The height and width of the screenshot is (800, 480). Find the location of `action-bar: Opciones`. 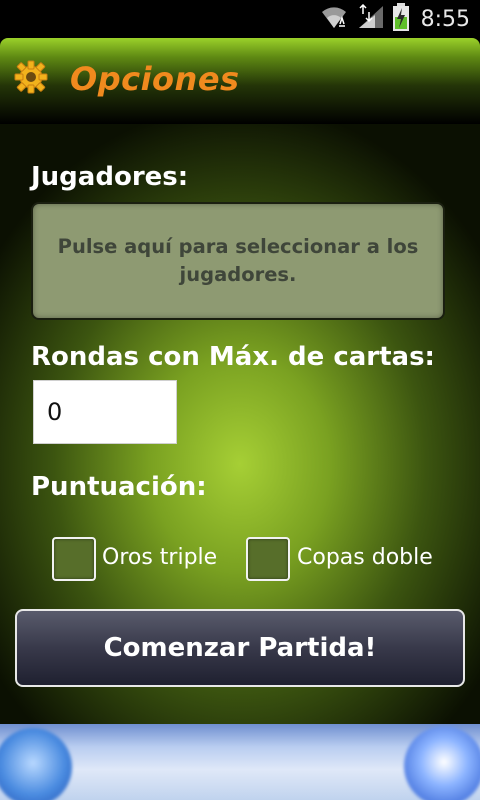

action-bar: Opciones is located at coordinates (240, 81).